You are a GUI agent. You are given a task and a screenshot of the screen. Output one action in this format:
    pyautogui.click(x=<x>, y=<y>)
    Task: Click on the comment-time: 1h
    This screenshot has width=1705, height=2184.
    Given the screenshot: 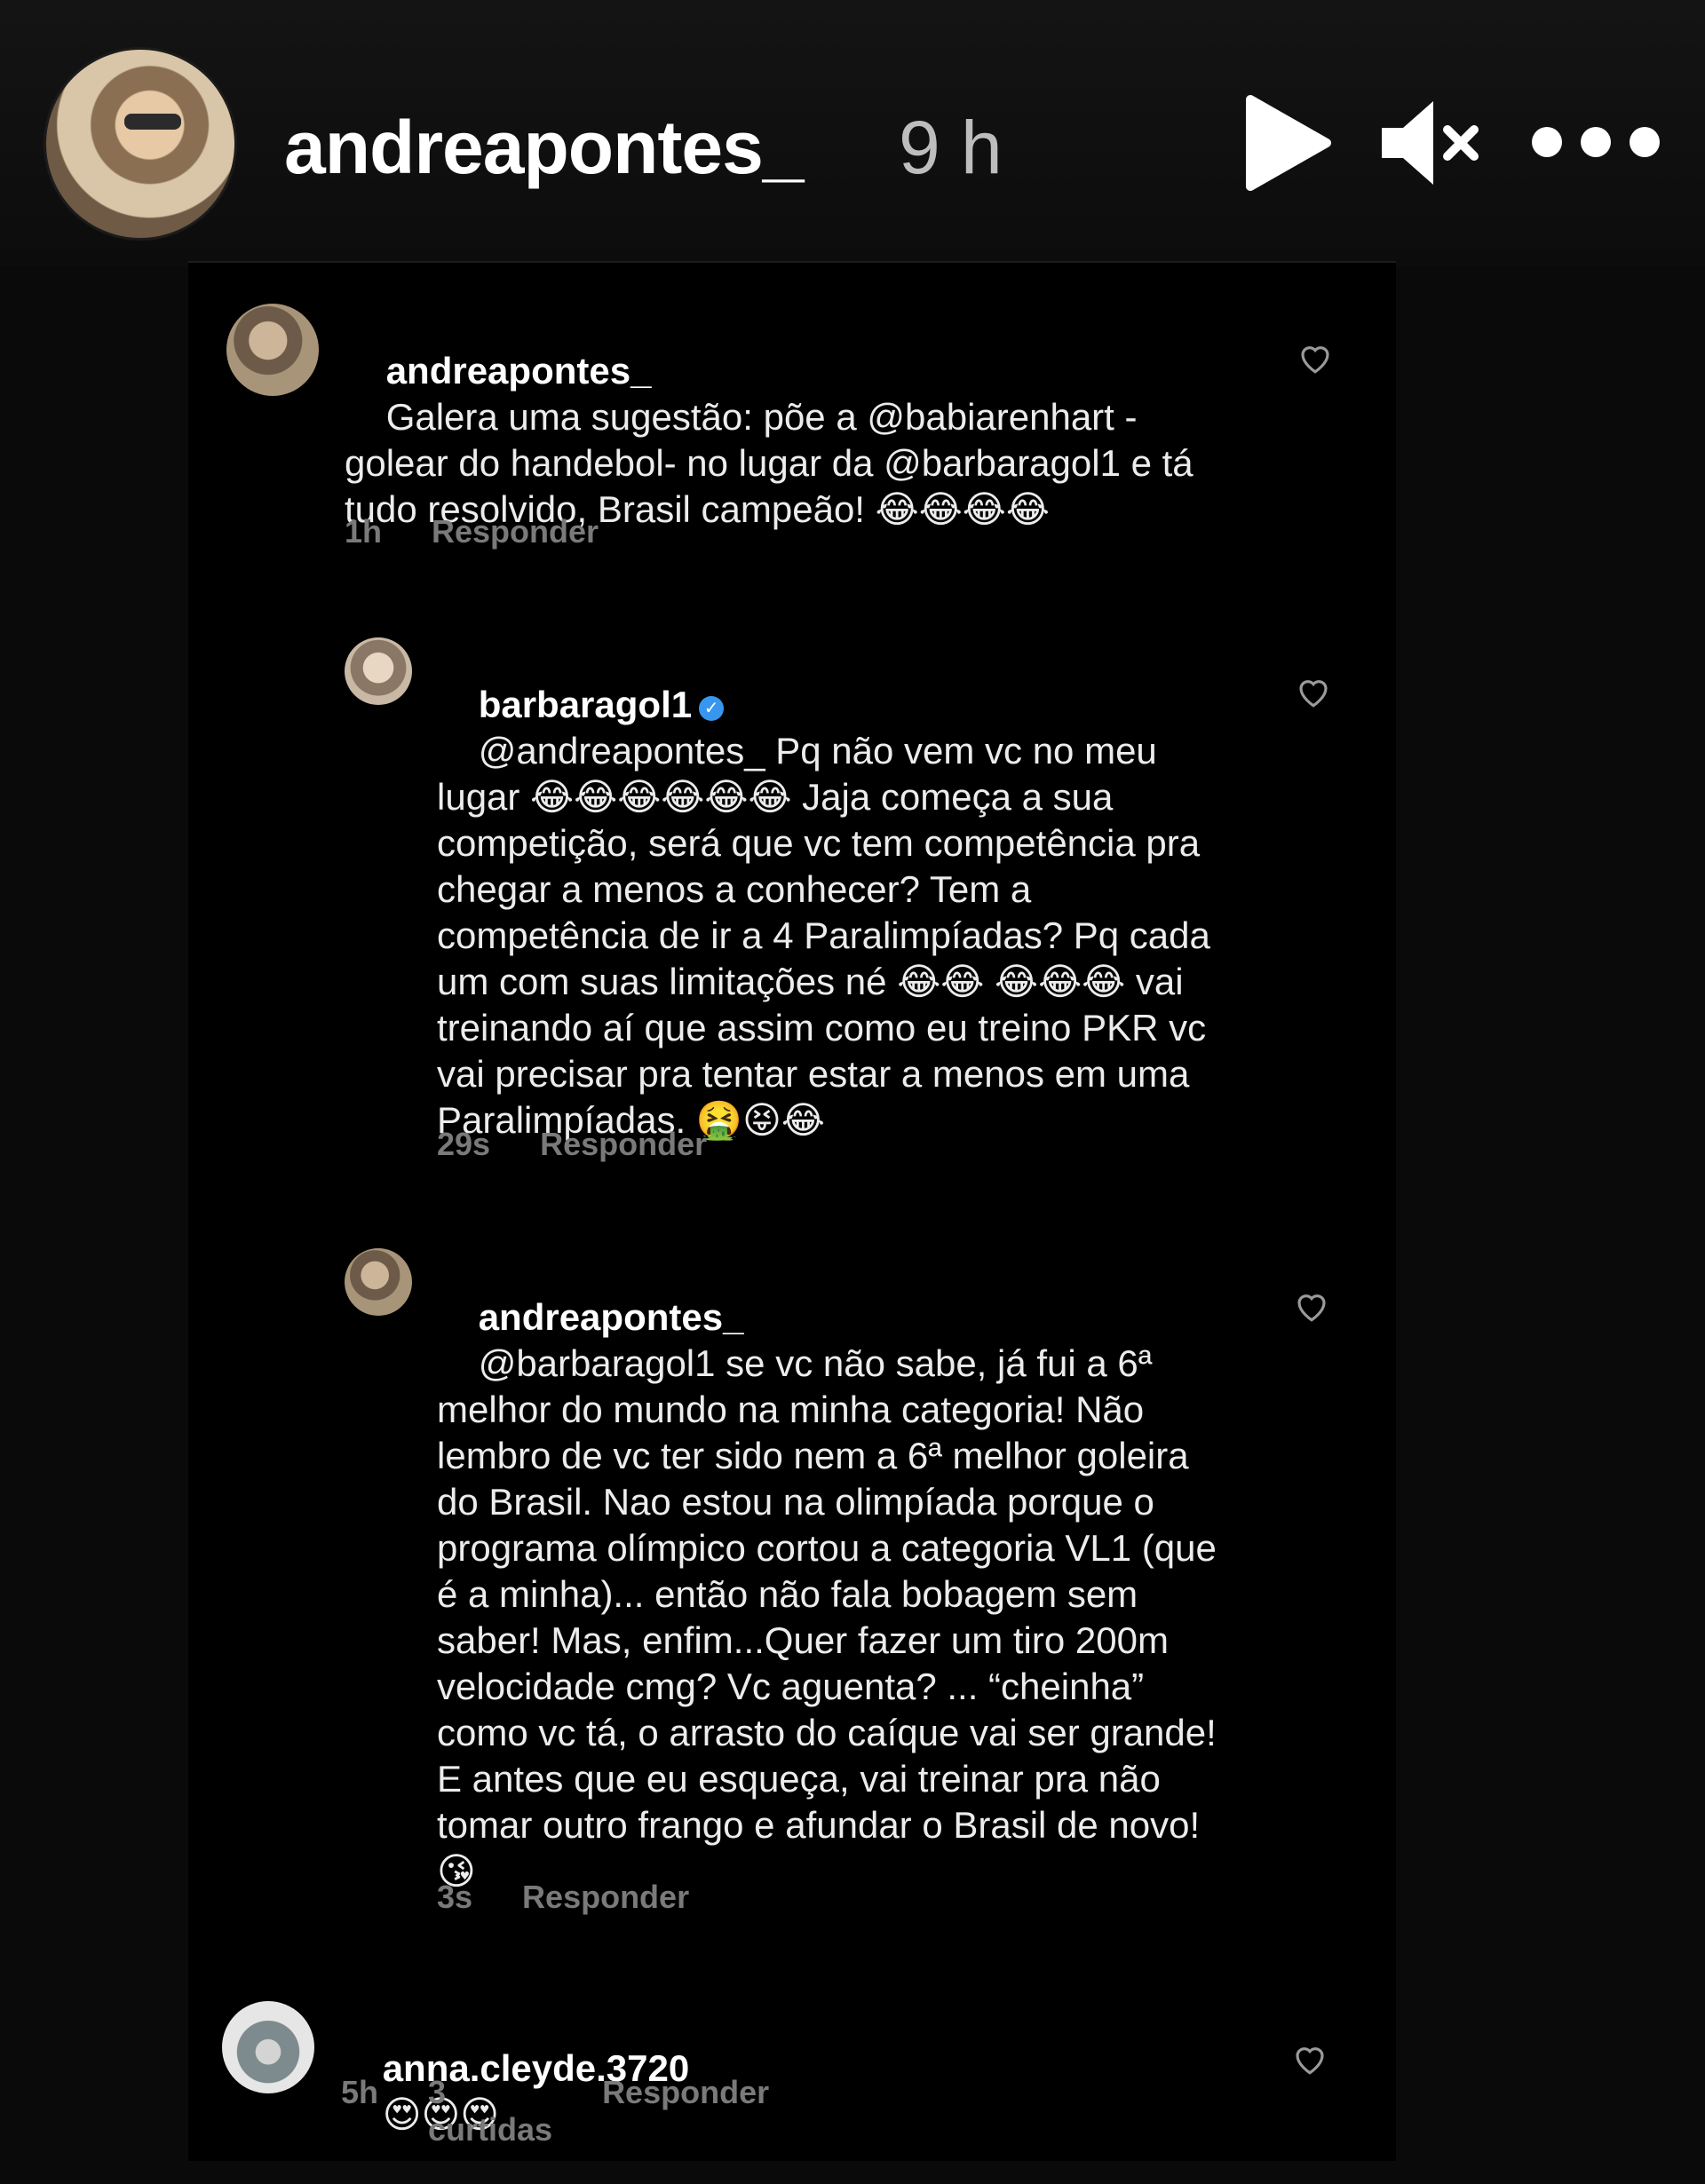 What is the action you would take?
    pyautogui.click(x=364, y=531)
    